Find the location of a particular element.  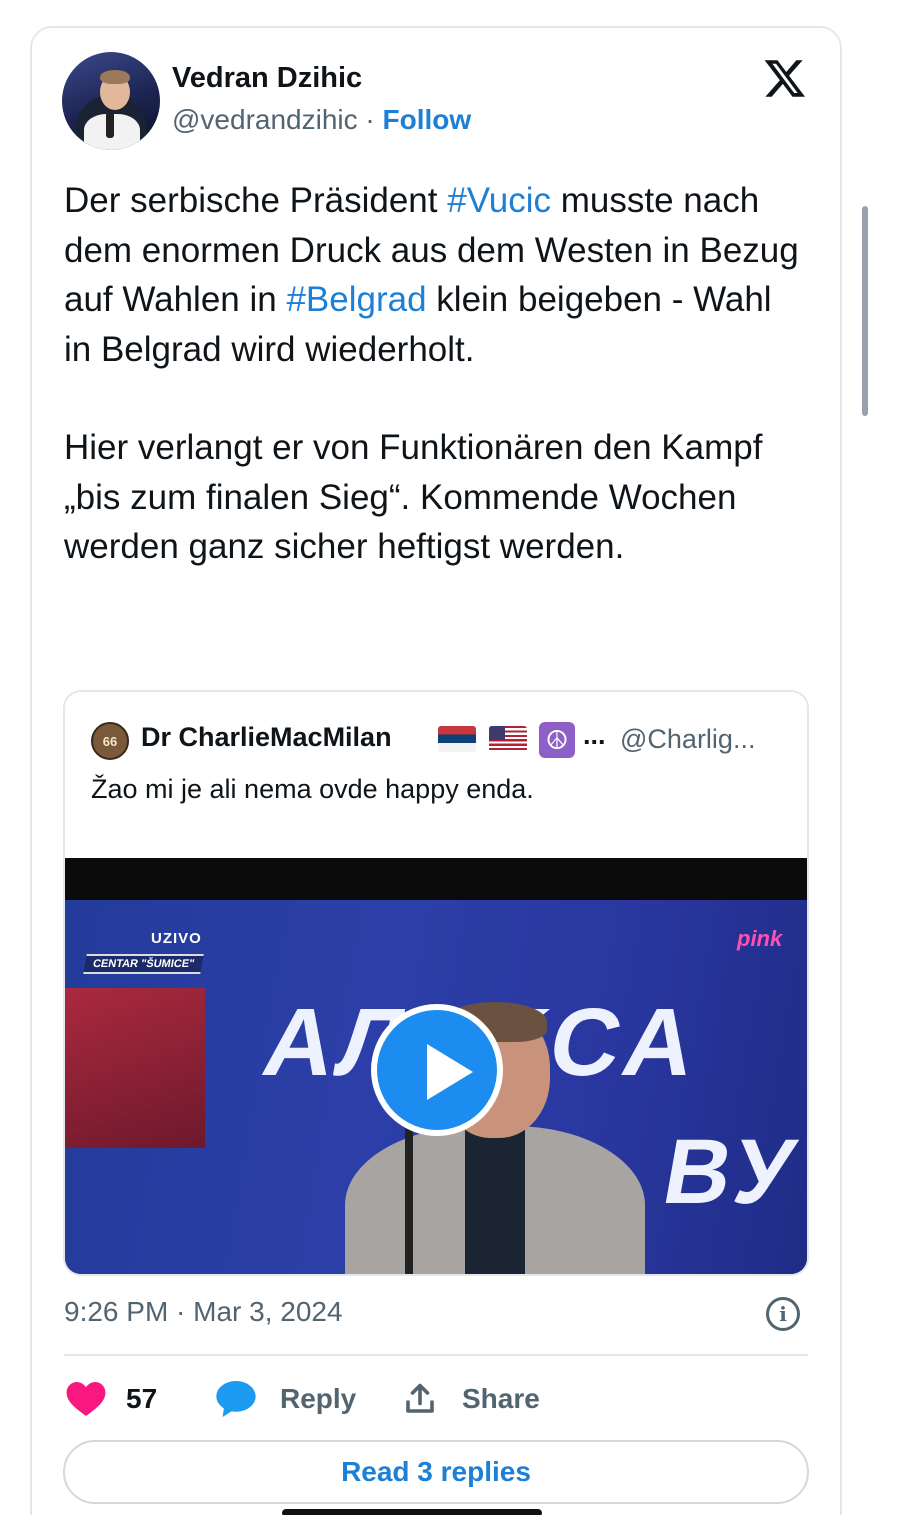

reply-bubble-icon is located at coordinates (236, 1399).